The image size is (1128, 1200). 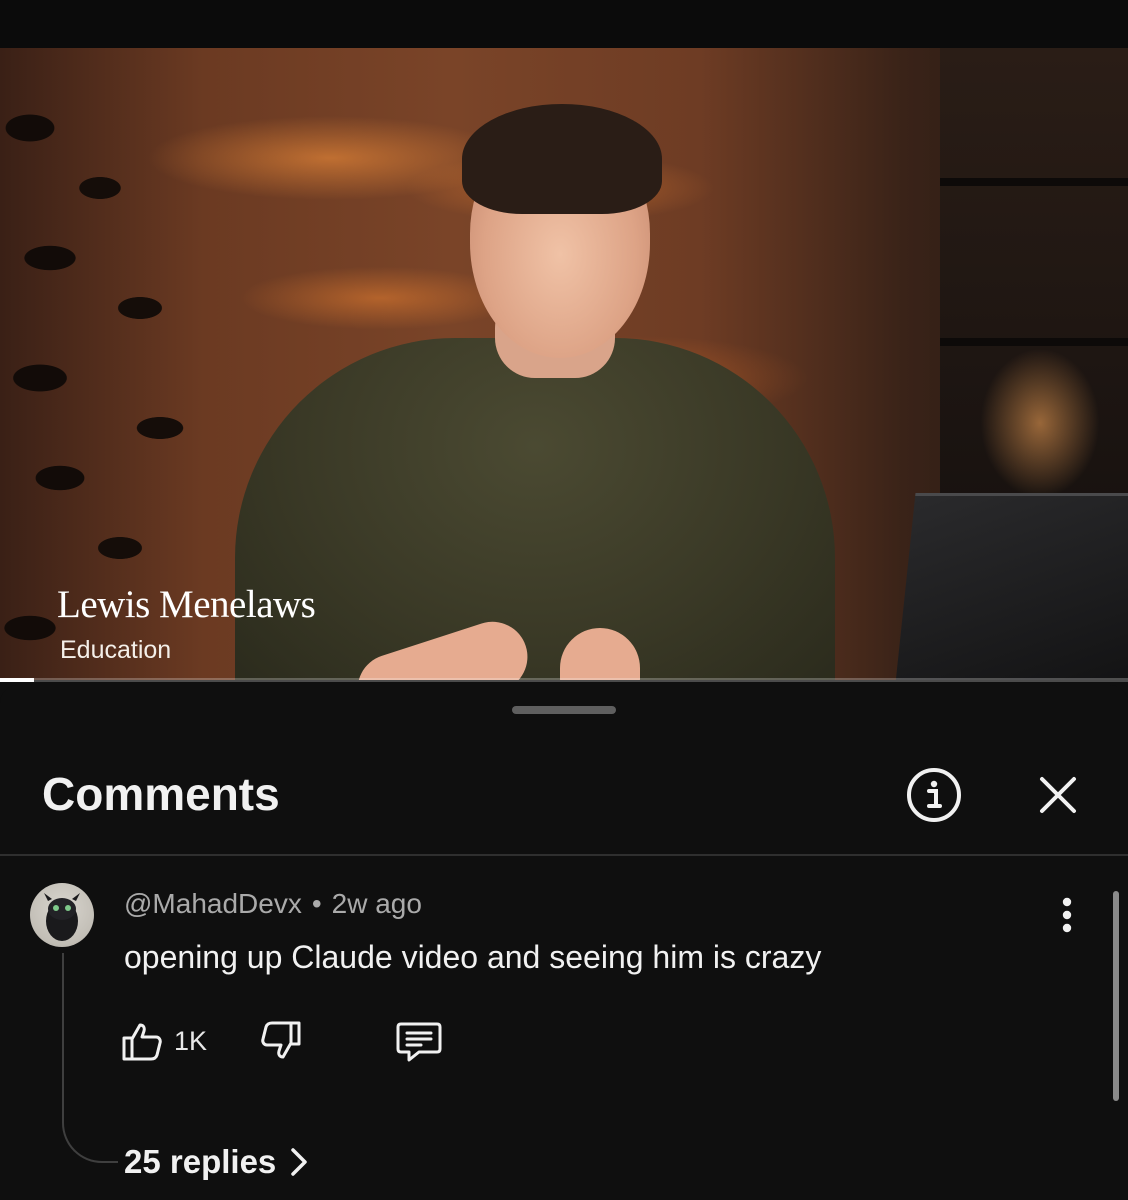 I want to click on comment-meta: @MahadDevx • 2w ago, so click(x=273, y=904).